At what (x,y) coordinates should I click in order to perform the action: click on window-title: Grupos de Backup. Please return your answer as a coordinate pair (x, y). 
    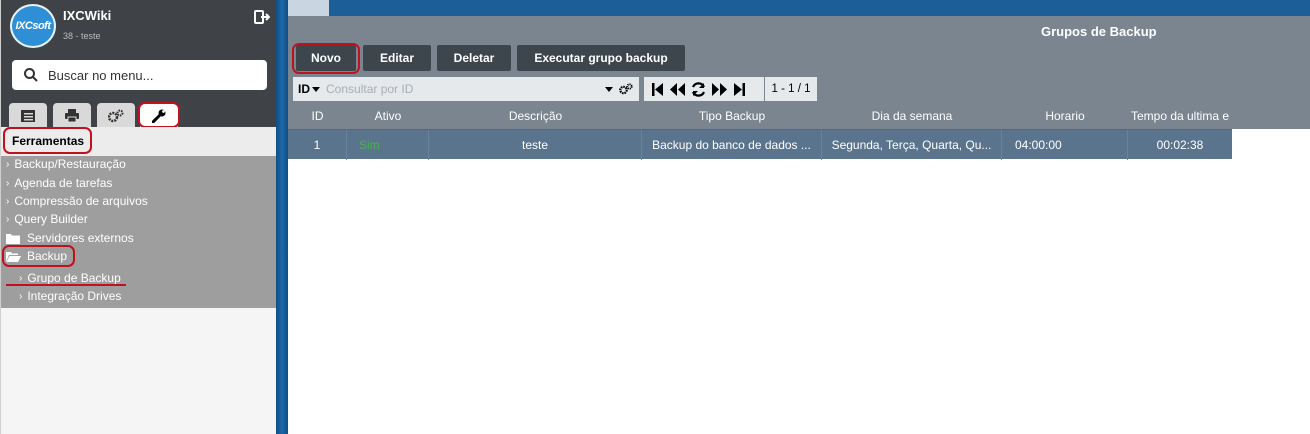
    Looking at the image, I should click on (1099, 31).